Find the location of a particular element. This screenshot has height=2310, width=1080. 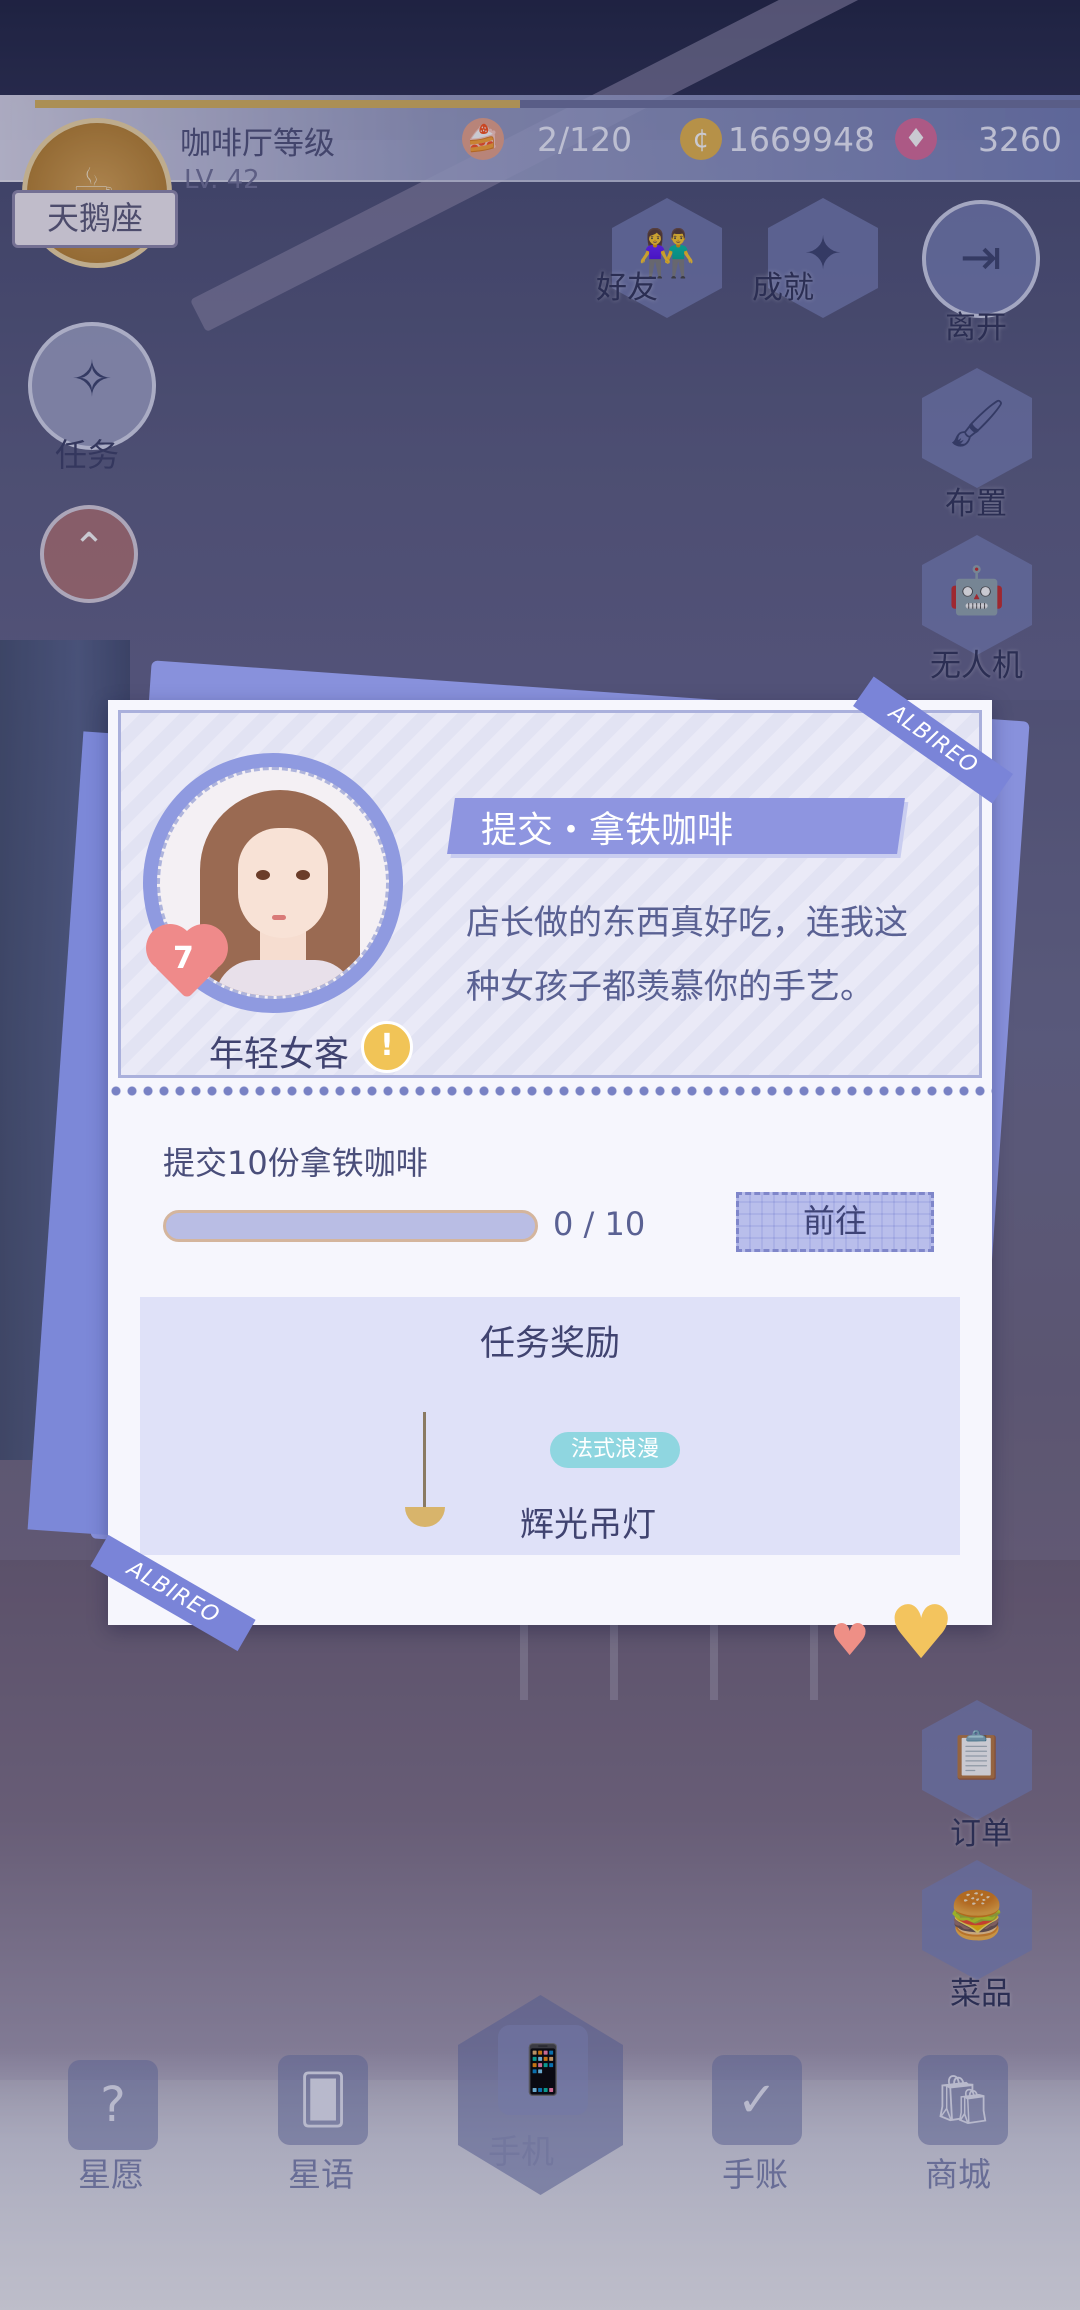

portrait-face is located at coordinates (283, 883).